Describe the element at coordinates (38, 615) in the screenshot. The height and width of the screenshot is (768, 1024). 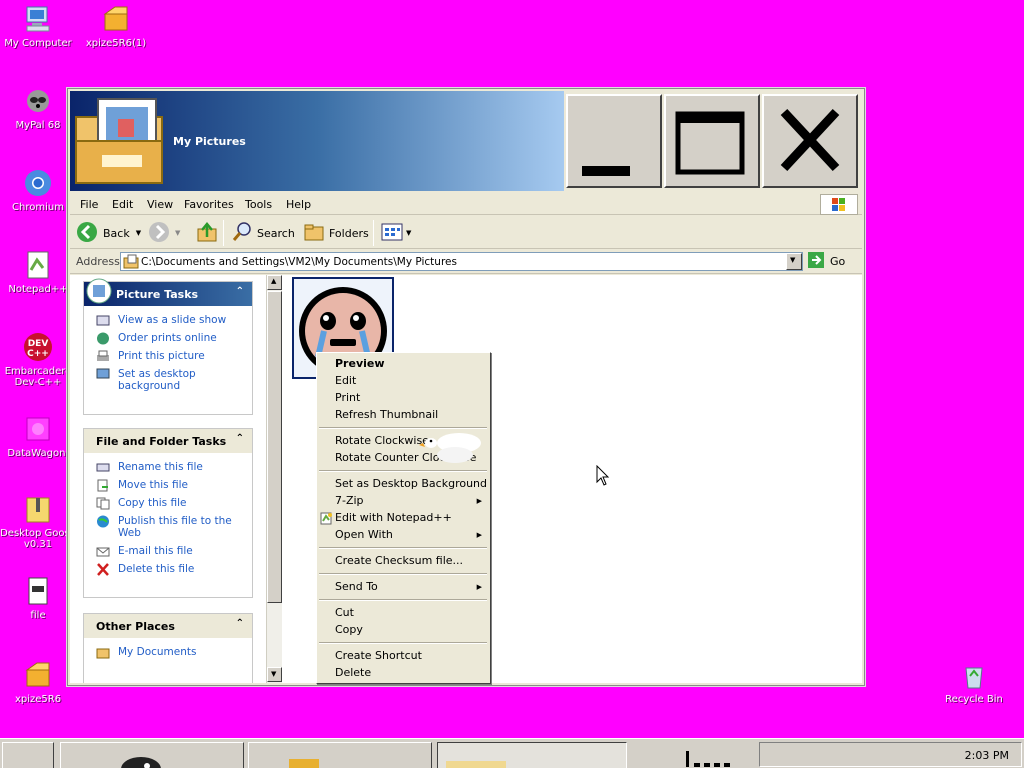
I see `desktop-icon-label: file` at that location.